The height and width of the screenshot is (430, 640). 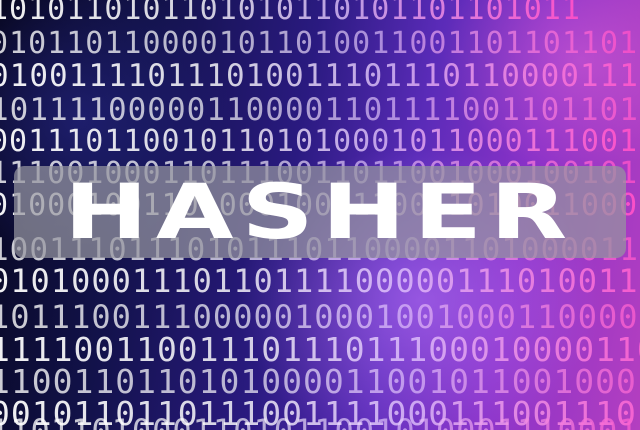 I want to click on binary-row: 0101101100001011010011001101101101, so click(x=319, y=43).